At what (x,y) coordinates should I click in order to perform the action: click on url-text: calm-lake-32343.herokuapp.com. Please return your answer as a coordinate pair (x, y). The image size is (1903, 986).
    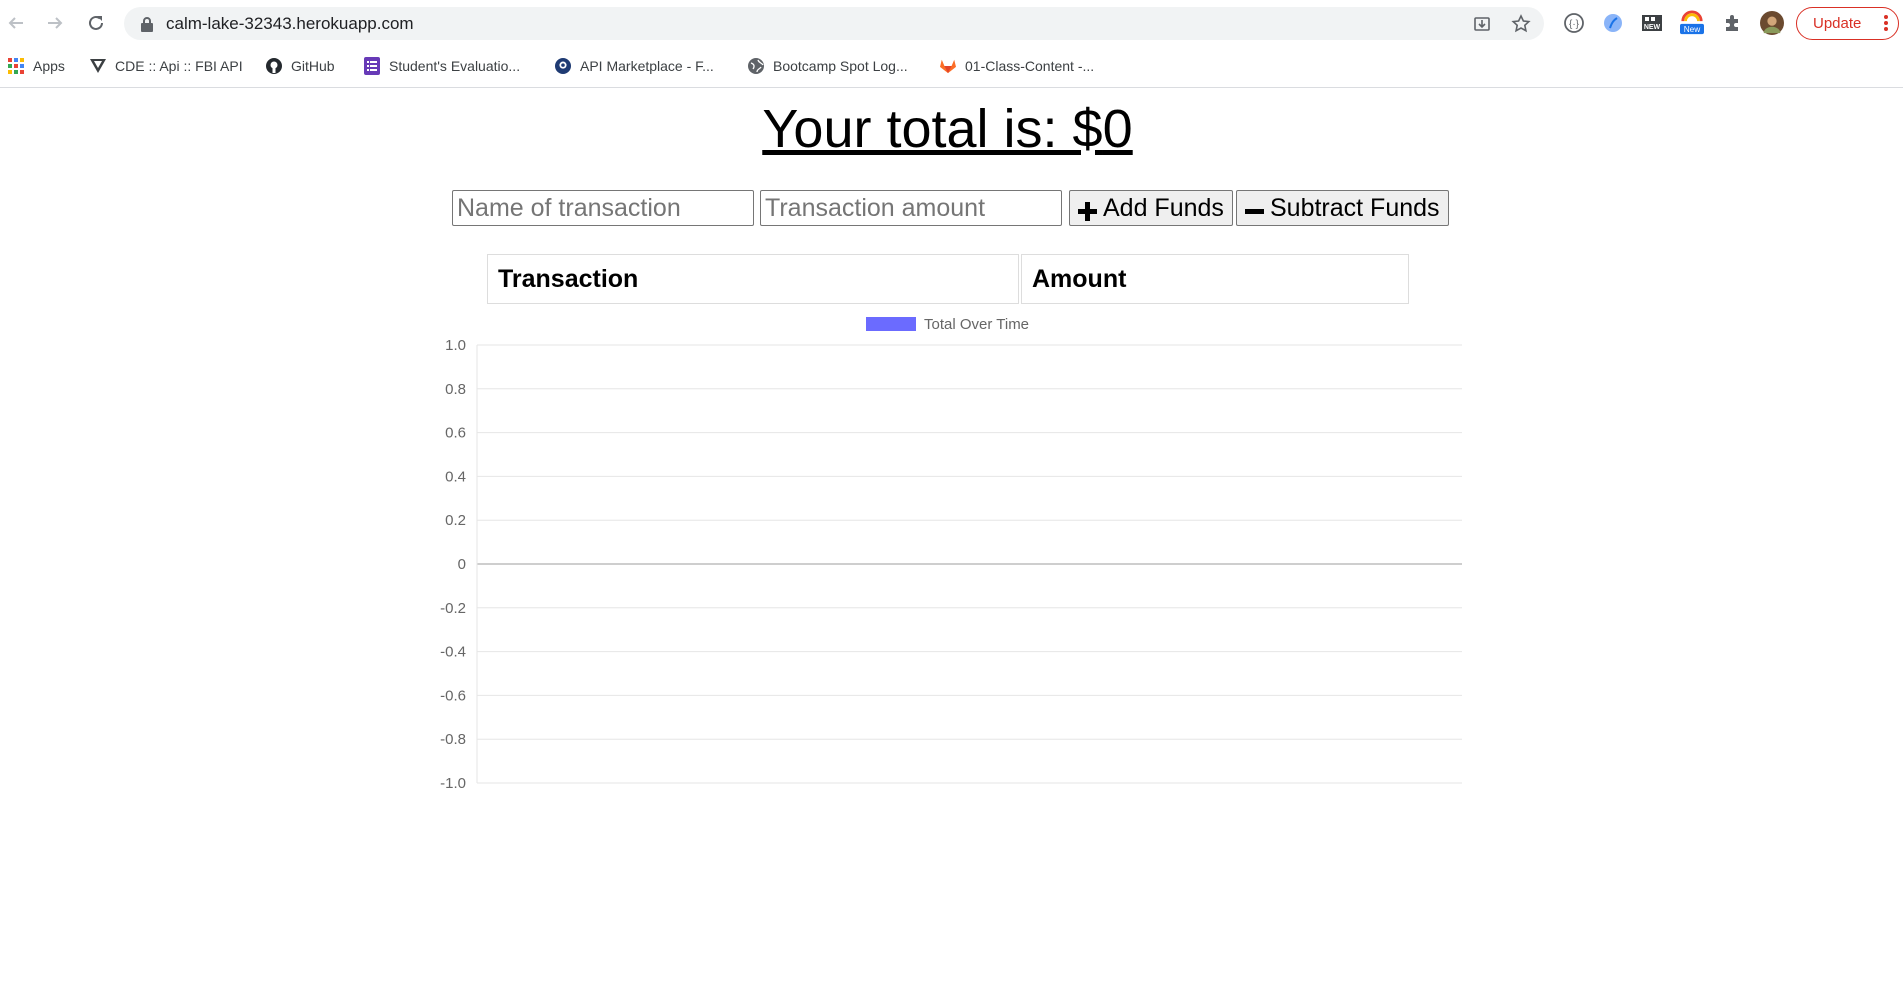
    Looking at the image, I should click on (290, 23).